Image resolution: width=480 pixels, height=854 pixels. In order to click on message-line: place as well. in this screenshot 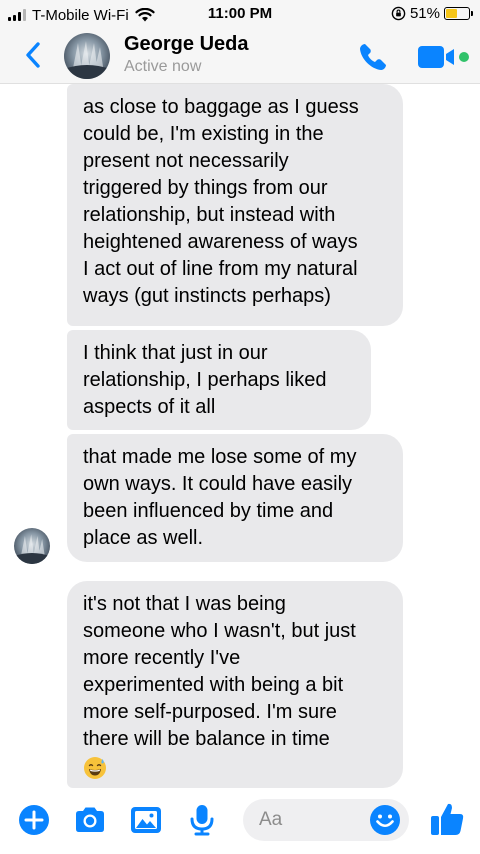, I will do `click(143, 538)`.